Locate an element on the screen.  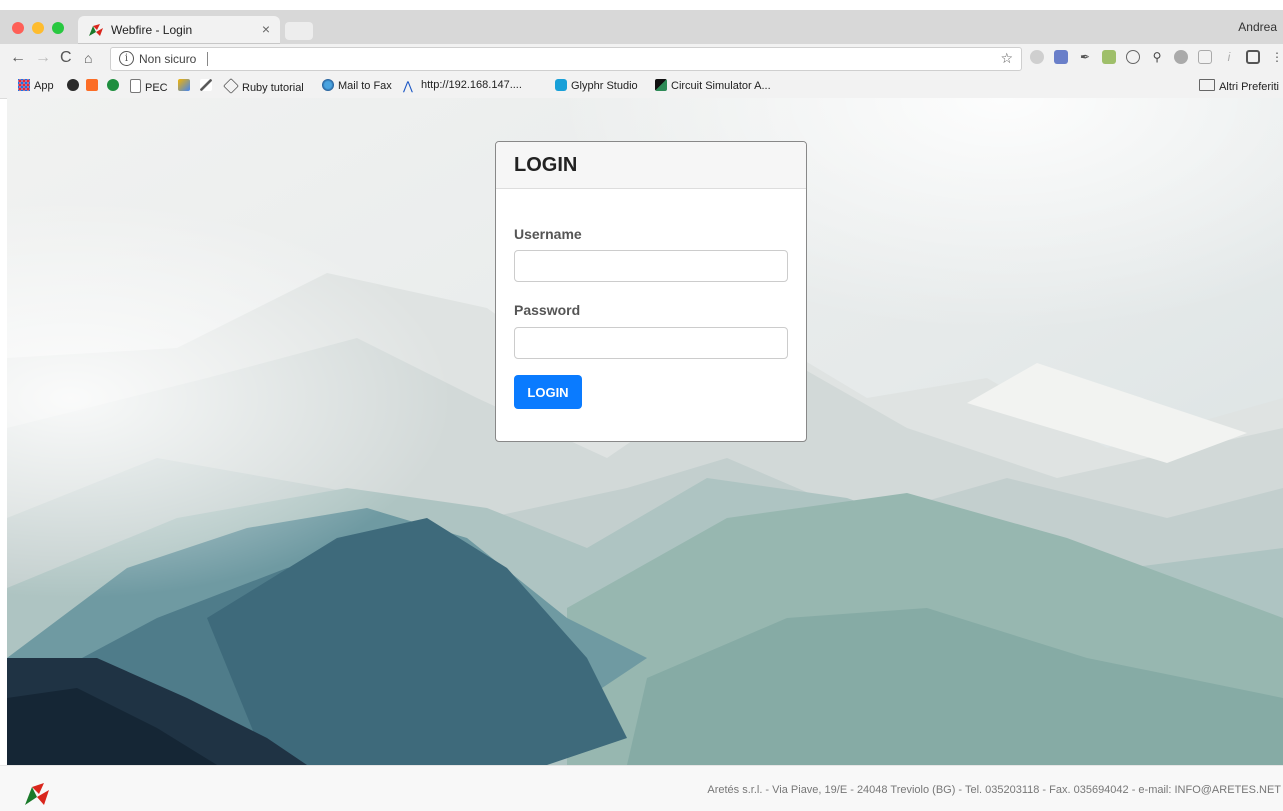
bookmark-other-folder: Altri Preferiti is located at coordinates (1239, 86).